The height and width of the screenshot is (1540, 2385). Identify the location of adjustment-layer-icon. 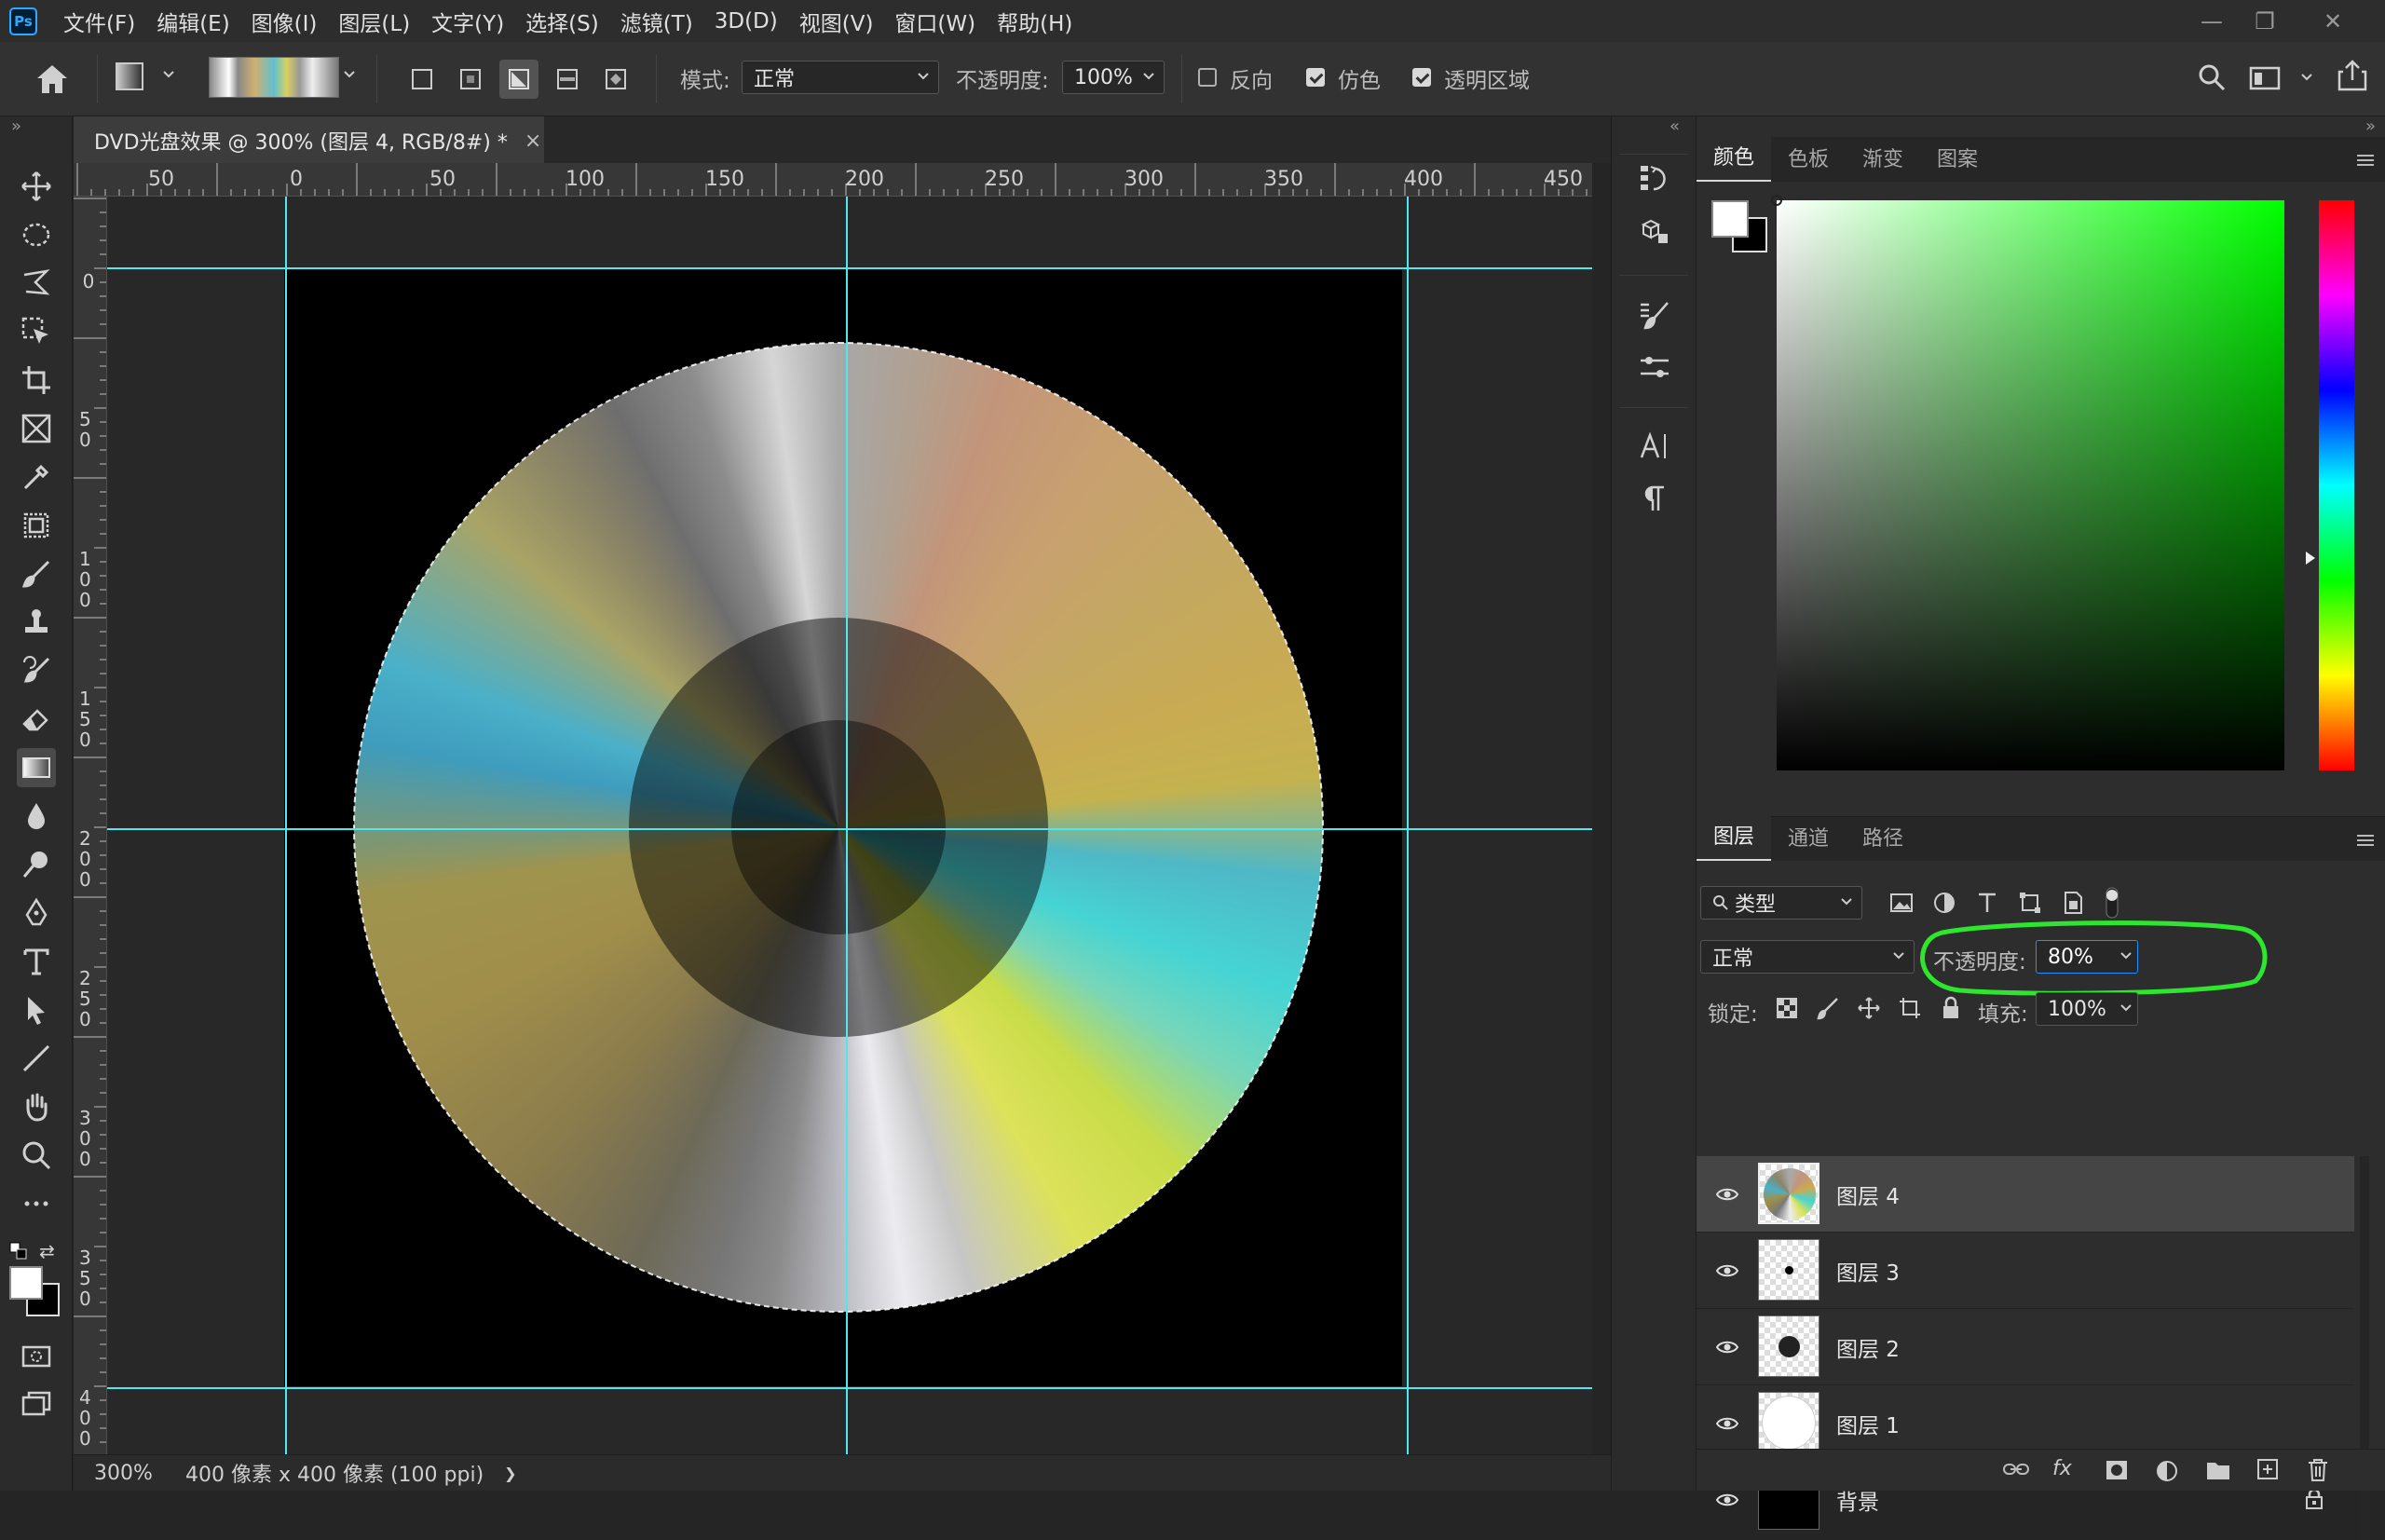
(2167, 1471).